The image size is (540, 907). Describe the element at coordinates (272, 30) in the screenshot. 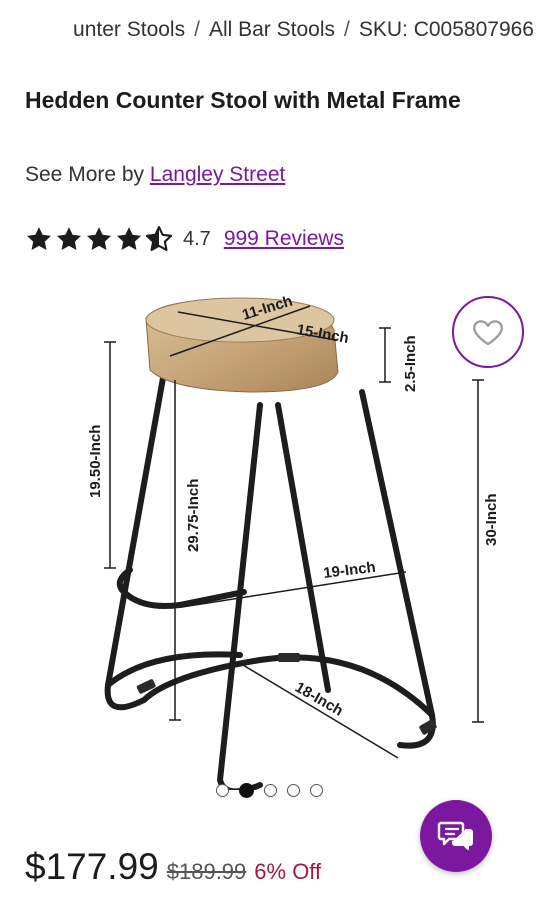

I see `breadcrumb-item-all-bar-stools: All Bar Stools` at that location.